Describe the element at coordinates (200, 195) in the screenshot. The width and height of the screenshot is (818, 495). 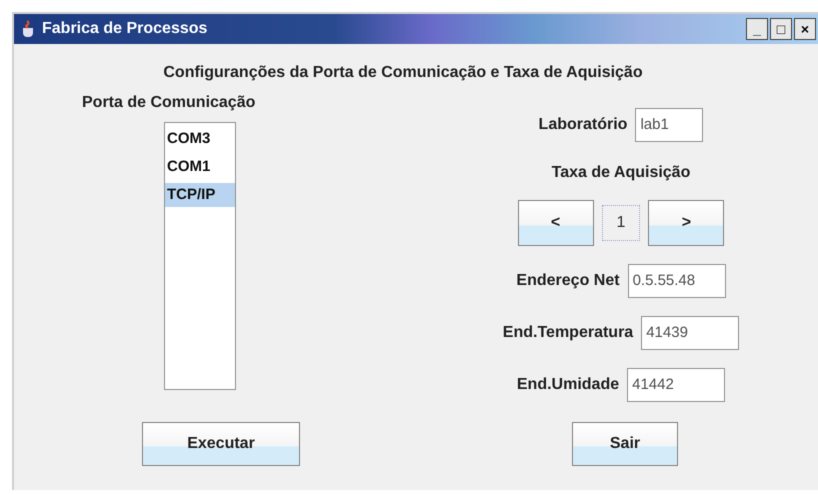
I see `port-list-item: TCP/IP` at that location.